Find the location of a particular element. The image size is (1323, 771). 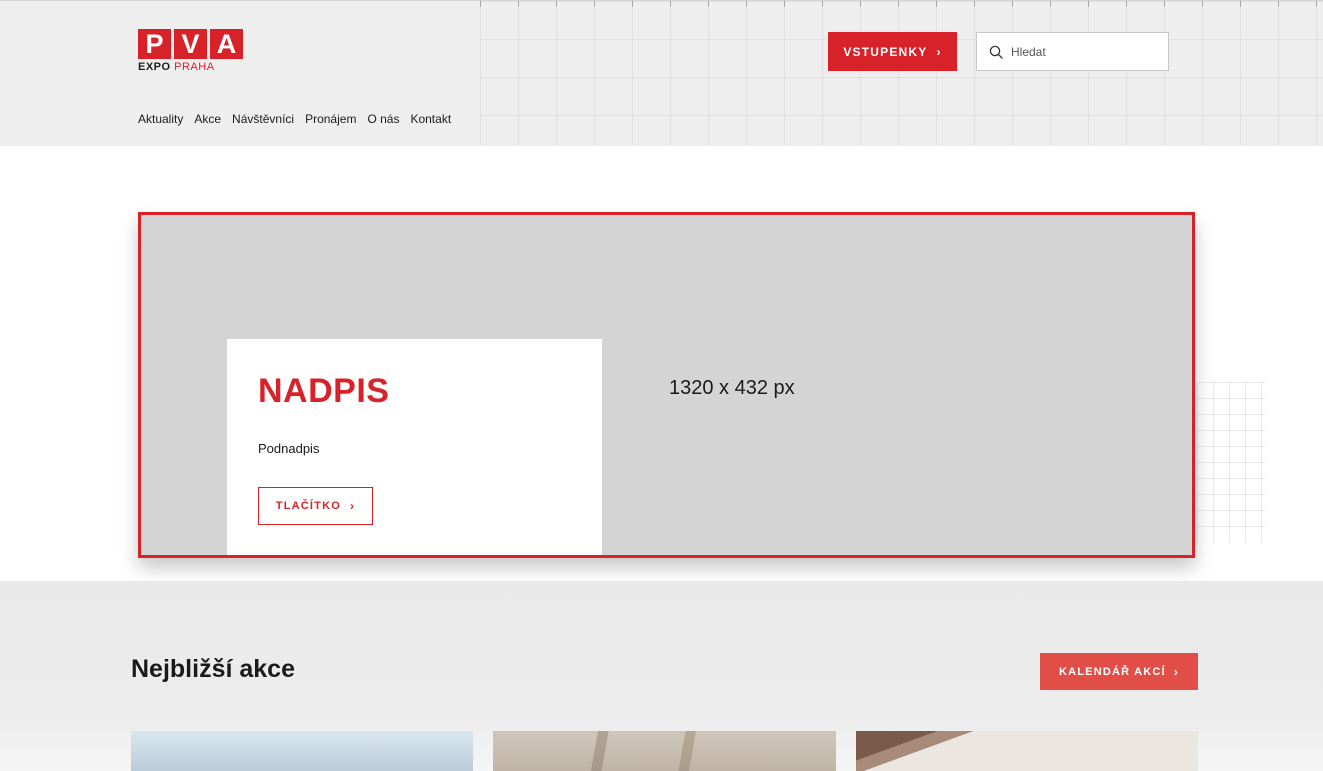

nav-item-aktuality: Aktuality is located at coordinates (160, 119).